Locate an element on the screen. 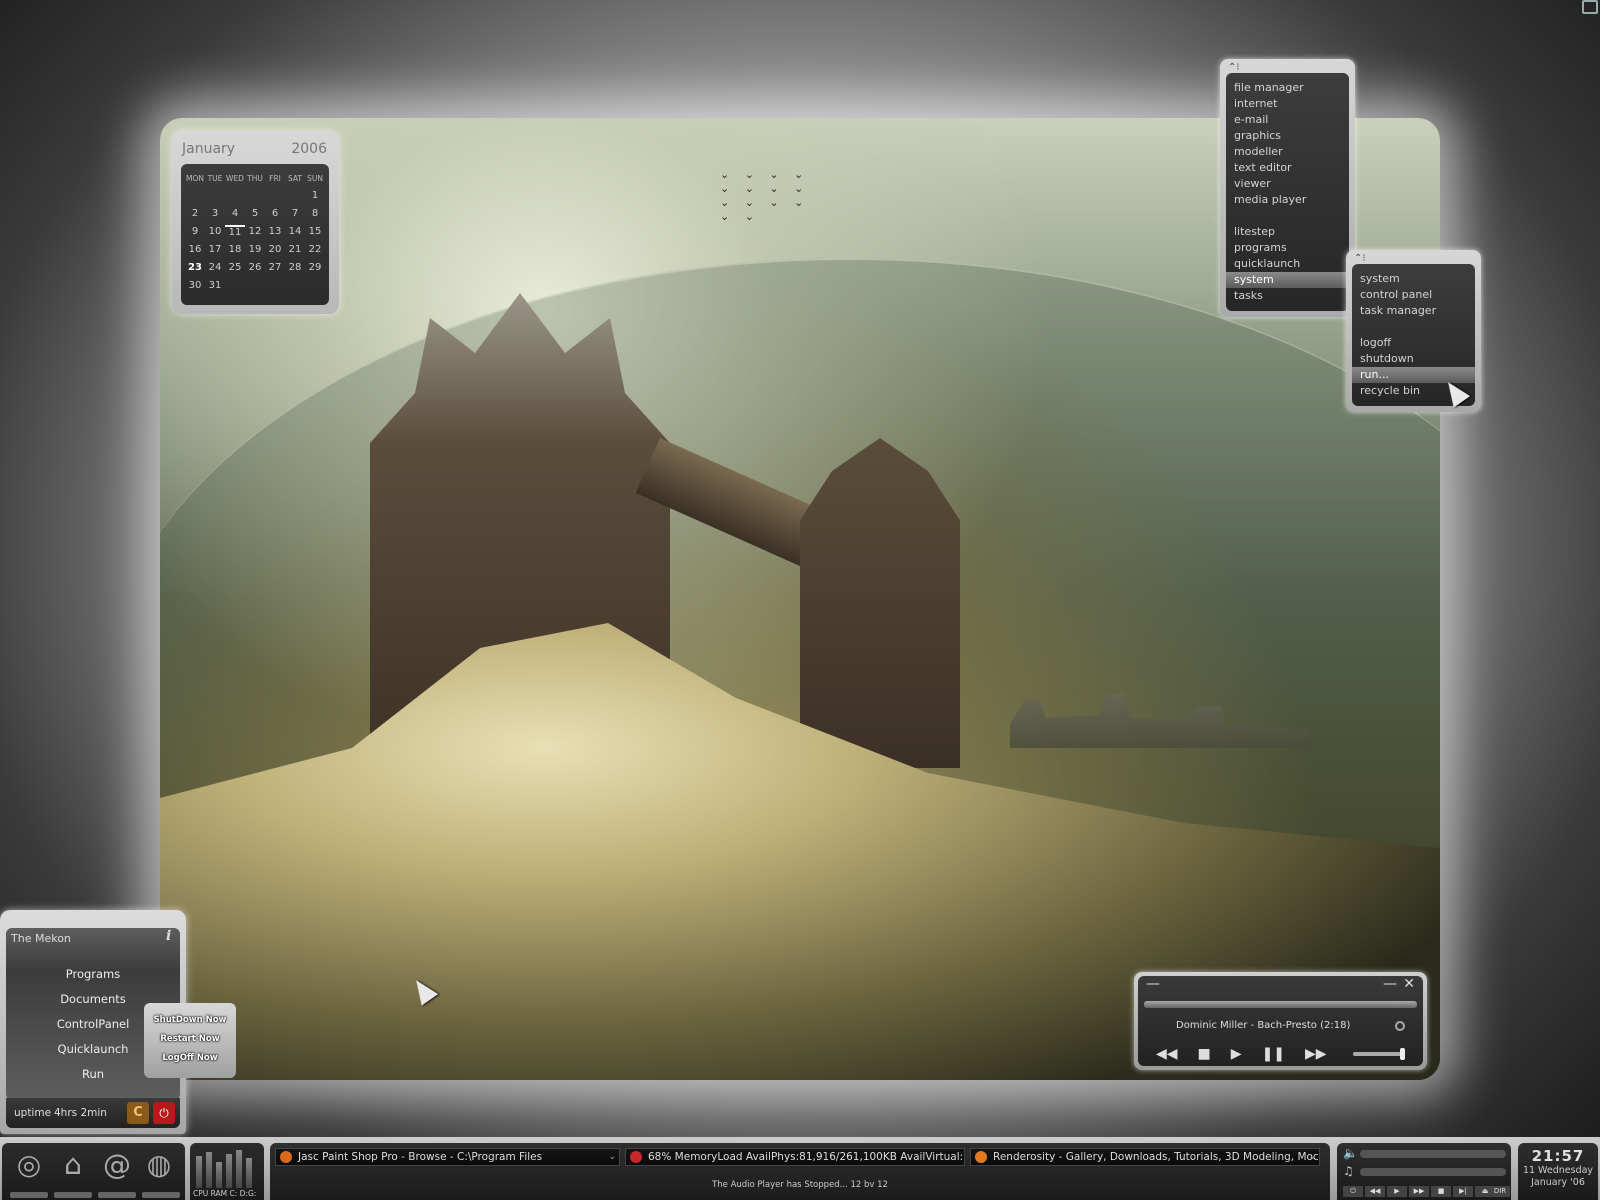  menu-item-graphics: graphics is located at coordinates (1287, 136).